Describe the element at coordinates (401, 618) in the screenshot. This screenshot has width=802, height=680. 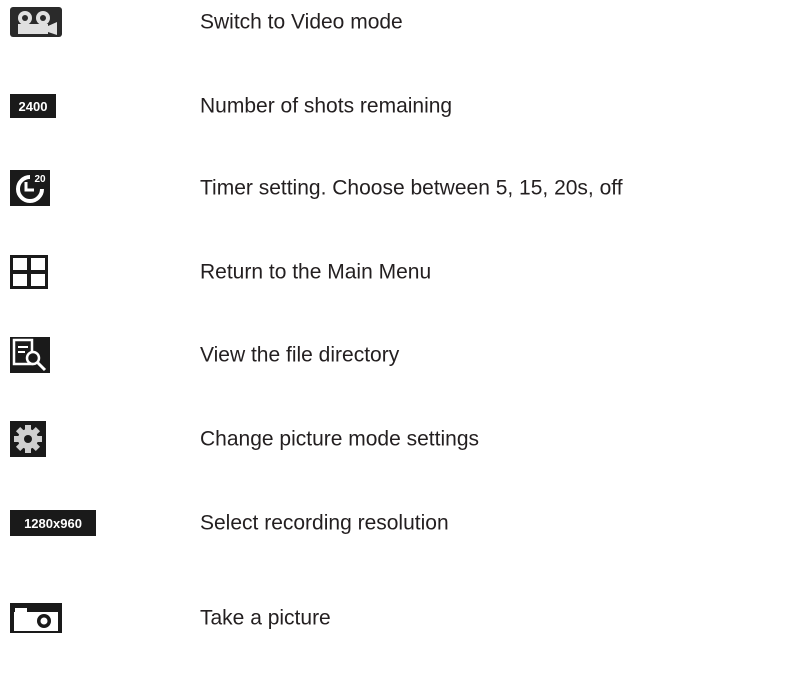
I see `legend-row-take-picture: Take a picture` at that location.